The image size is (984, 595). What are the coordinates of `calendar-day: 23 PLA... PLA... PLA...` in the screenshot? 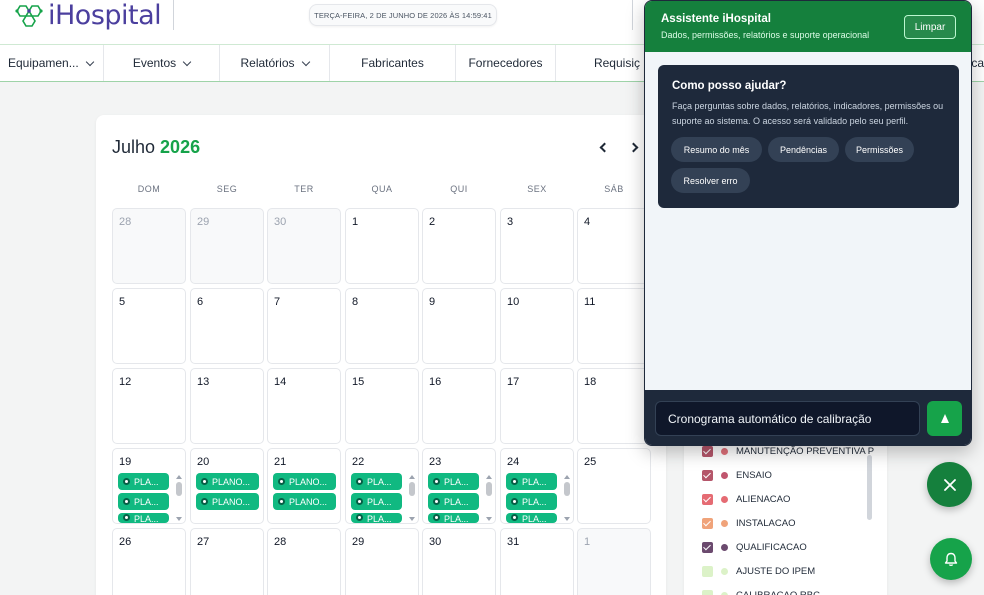 It's located at (459, 486).